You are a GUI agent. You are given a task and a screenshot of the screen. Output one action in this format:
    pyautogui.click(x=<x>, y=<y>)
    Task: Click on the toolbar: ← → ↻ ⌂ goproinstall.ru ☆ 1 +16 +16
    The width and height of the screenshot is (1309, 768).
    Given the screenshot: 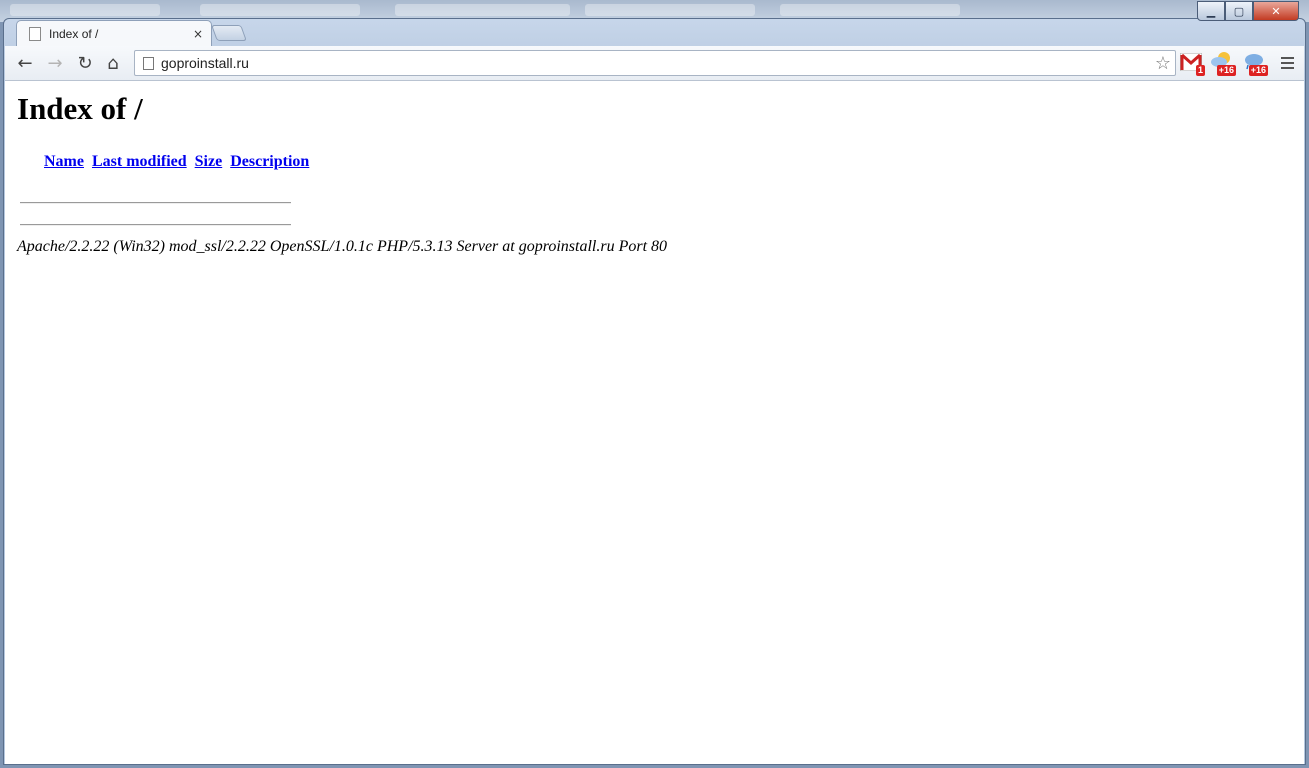 What is the action you would take?
    pyautogui.click(x=654, y=63)
    